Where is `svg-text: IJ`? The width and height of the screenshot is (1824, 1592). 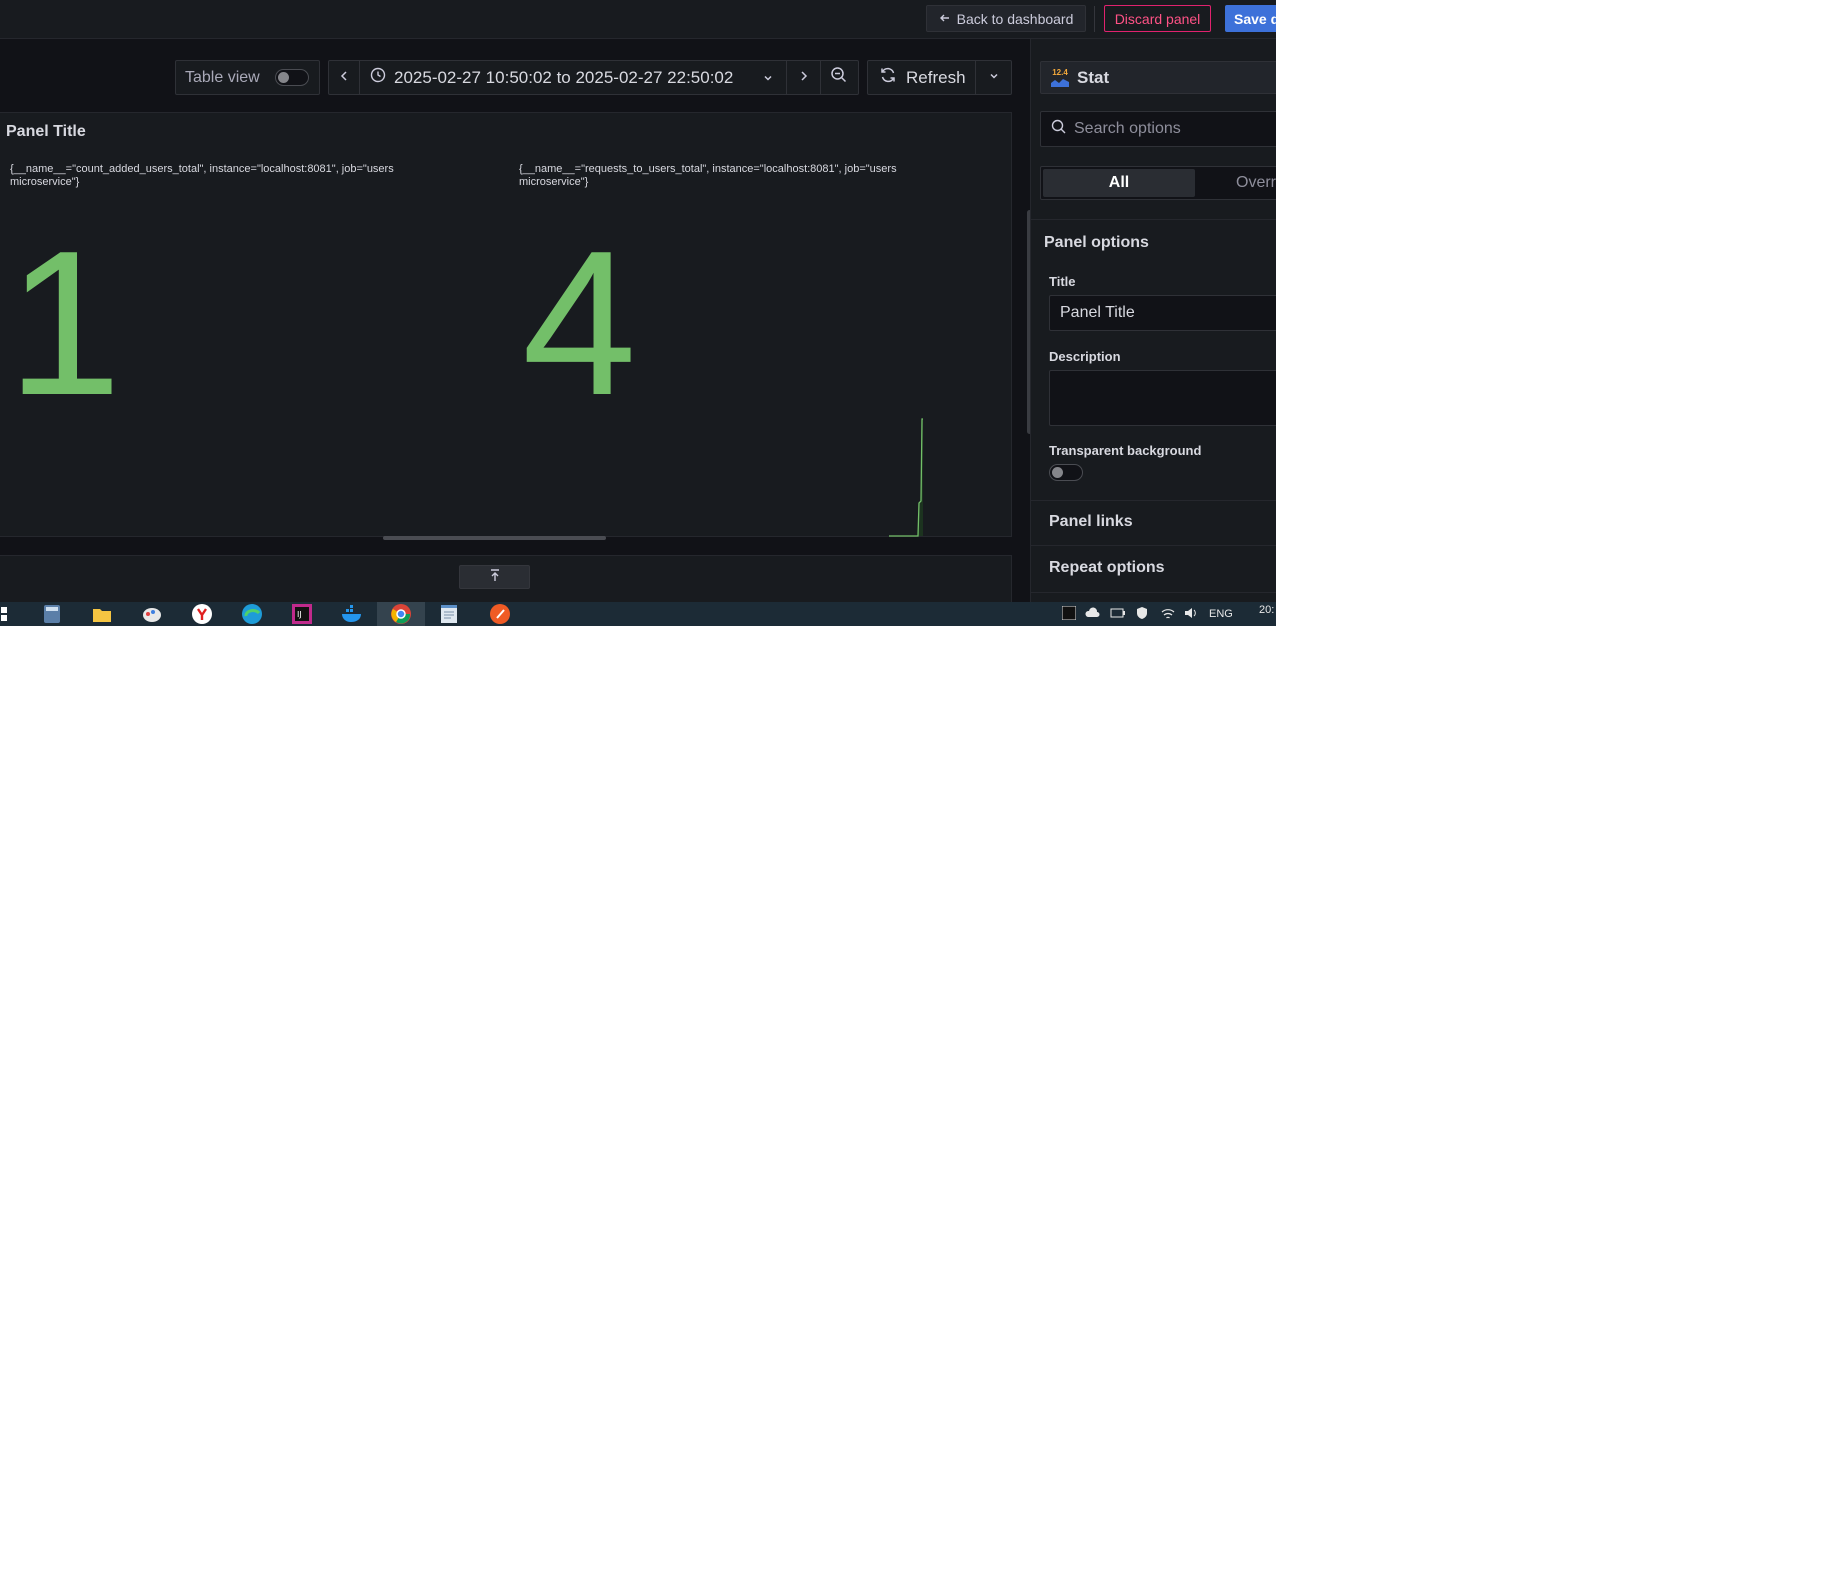
svg-text: IJ is located at coordinates (299, 614).